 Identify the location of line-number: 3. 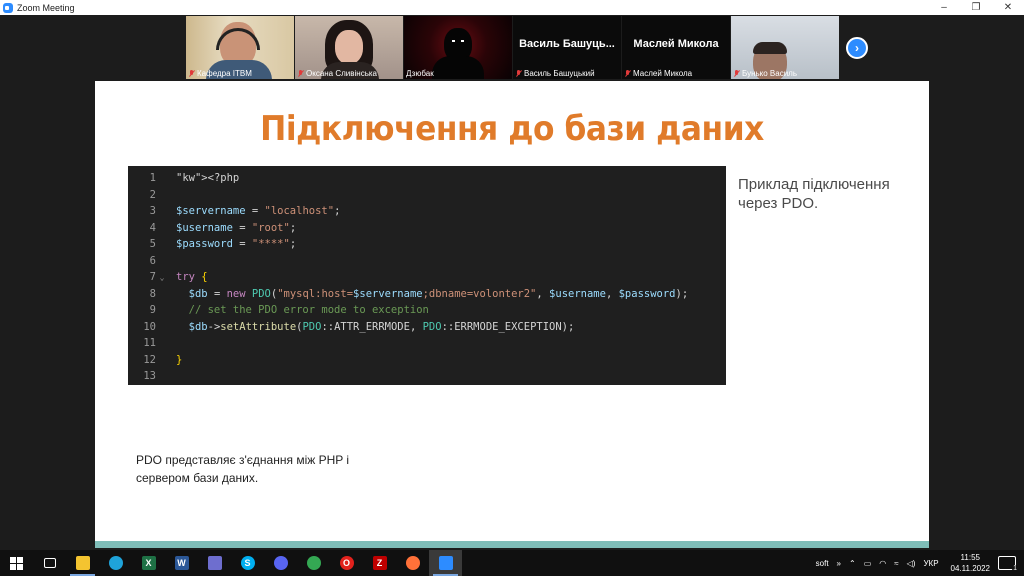
(152, 211).